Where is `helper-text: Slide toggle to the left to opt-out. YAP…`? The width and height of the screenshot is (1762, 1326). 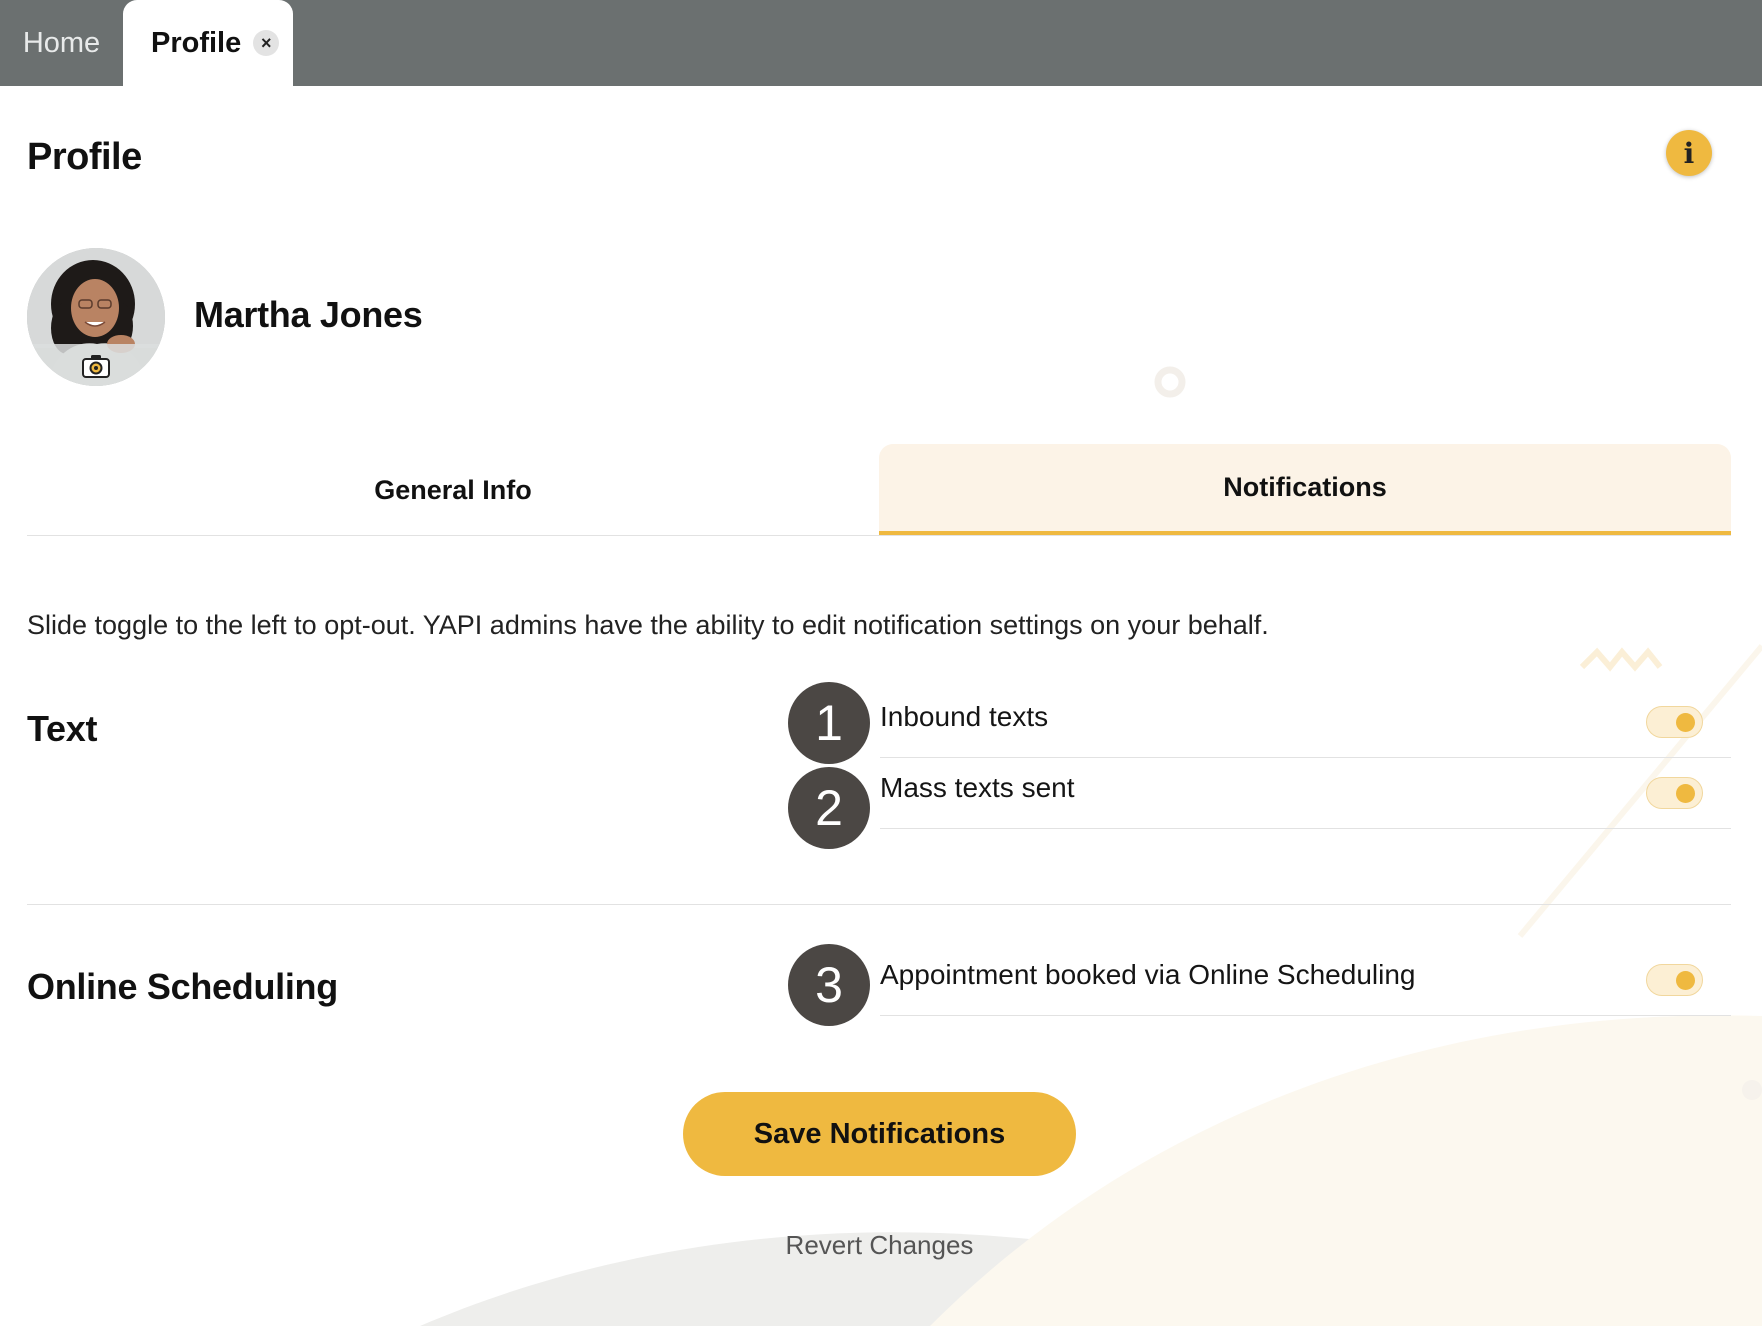
helper-text: Slide toggle to the left to opt-out. YAP… is located at coordinates (648, 625).